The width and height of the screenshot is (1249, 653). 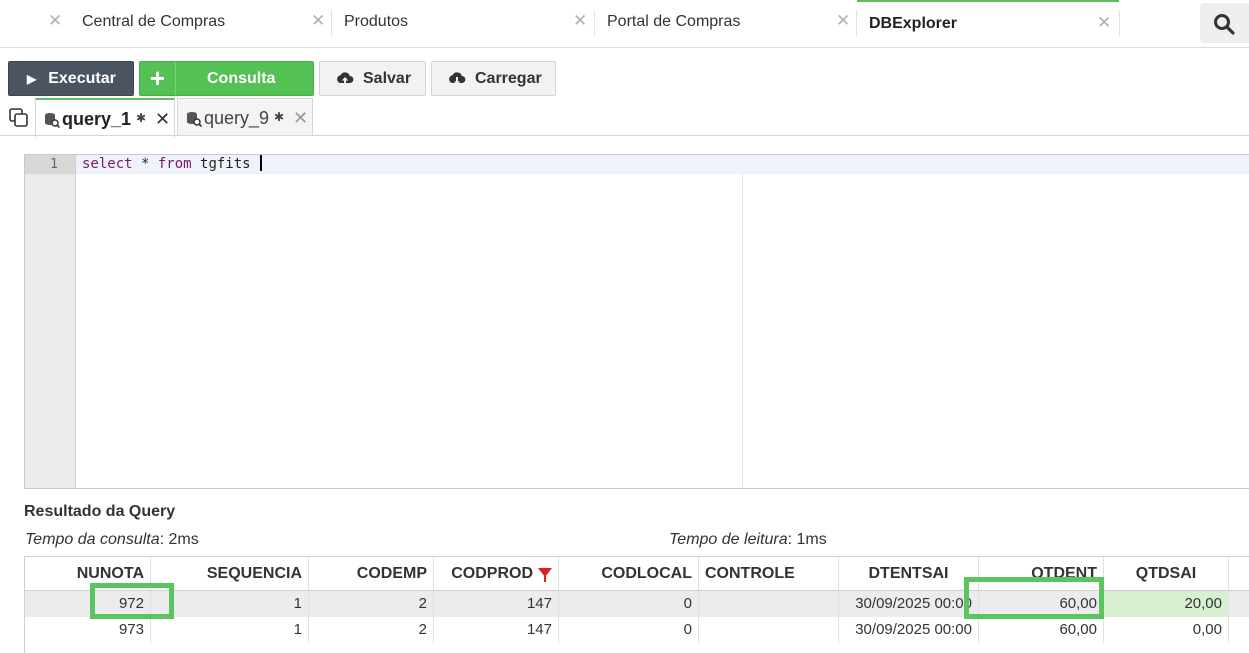 I want to click on app-tab-portal-de-compras: Portal de Compras ✕, so click(x=725, y=22).